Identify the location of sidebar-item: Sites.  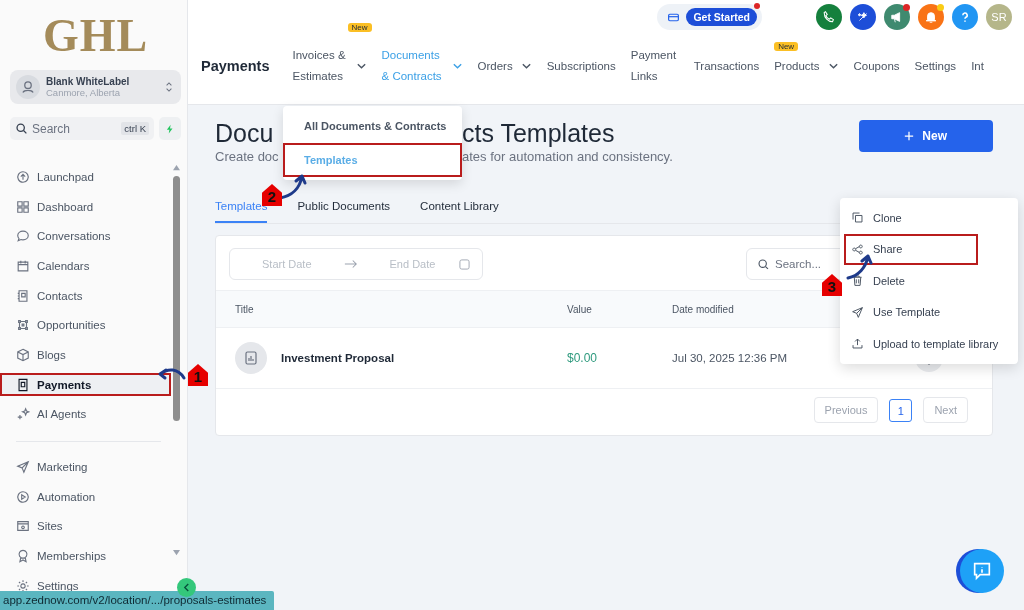
(85, 526).